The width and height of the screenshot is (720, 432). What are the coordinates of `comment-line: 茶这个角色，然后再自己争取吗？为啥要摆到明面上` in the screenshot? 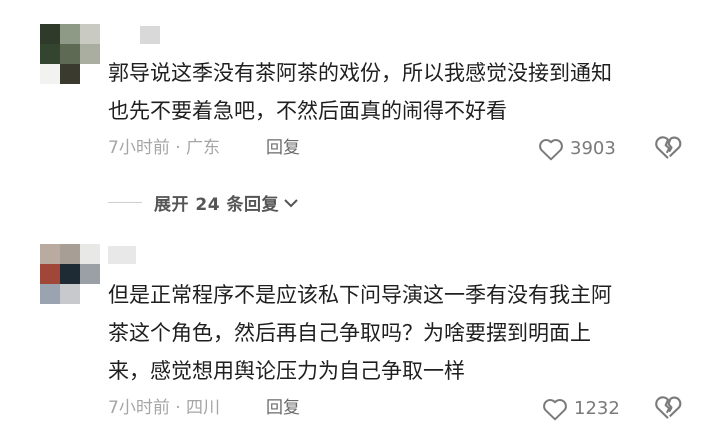 It's located at (349, 333).